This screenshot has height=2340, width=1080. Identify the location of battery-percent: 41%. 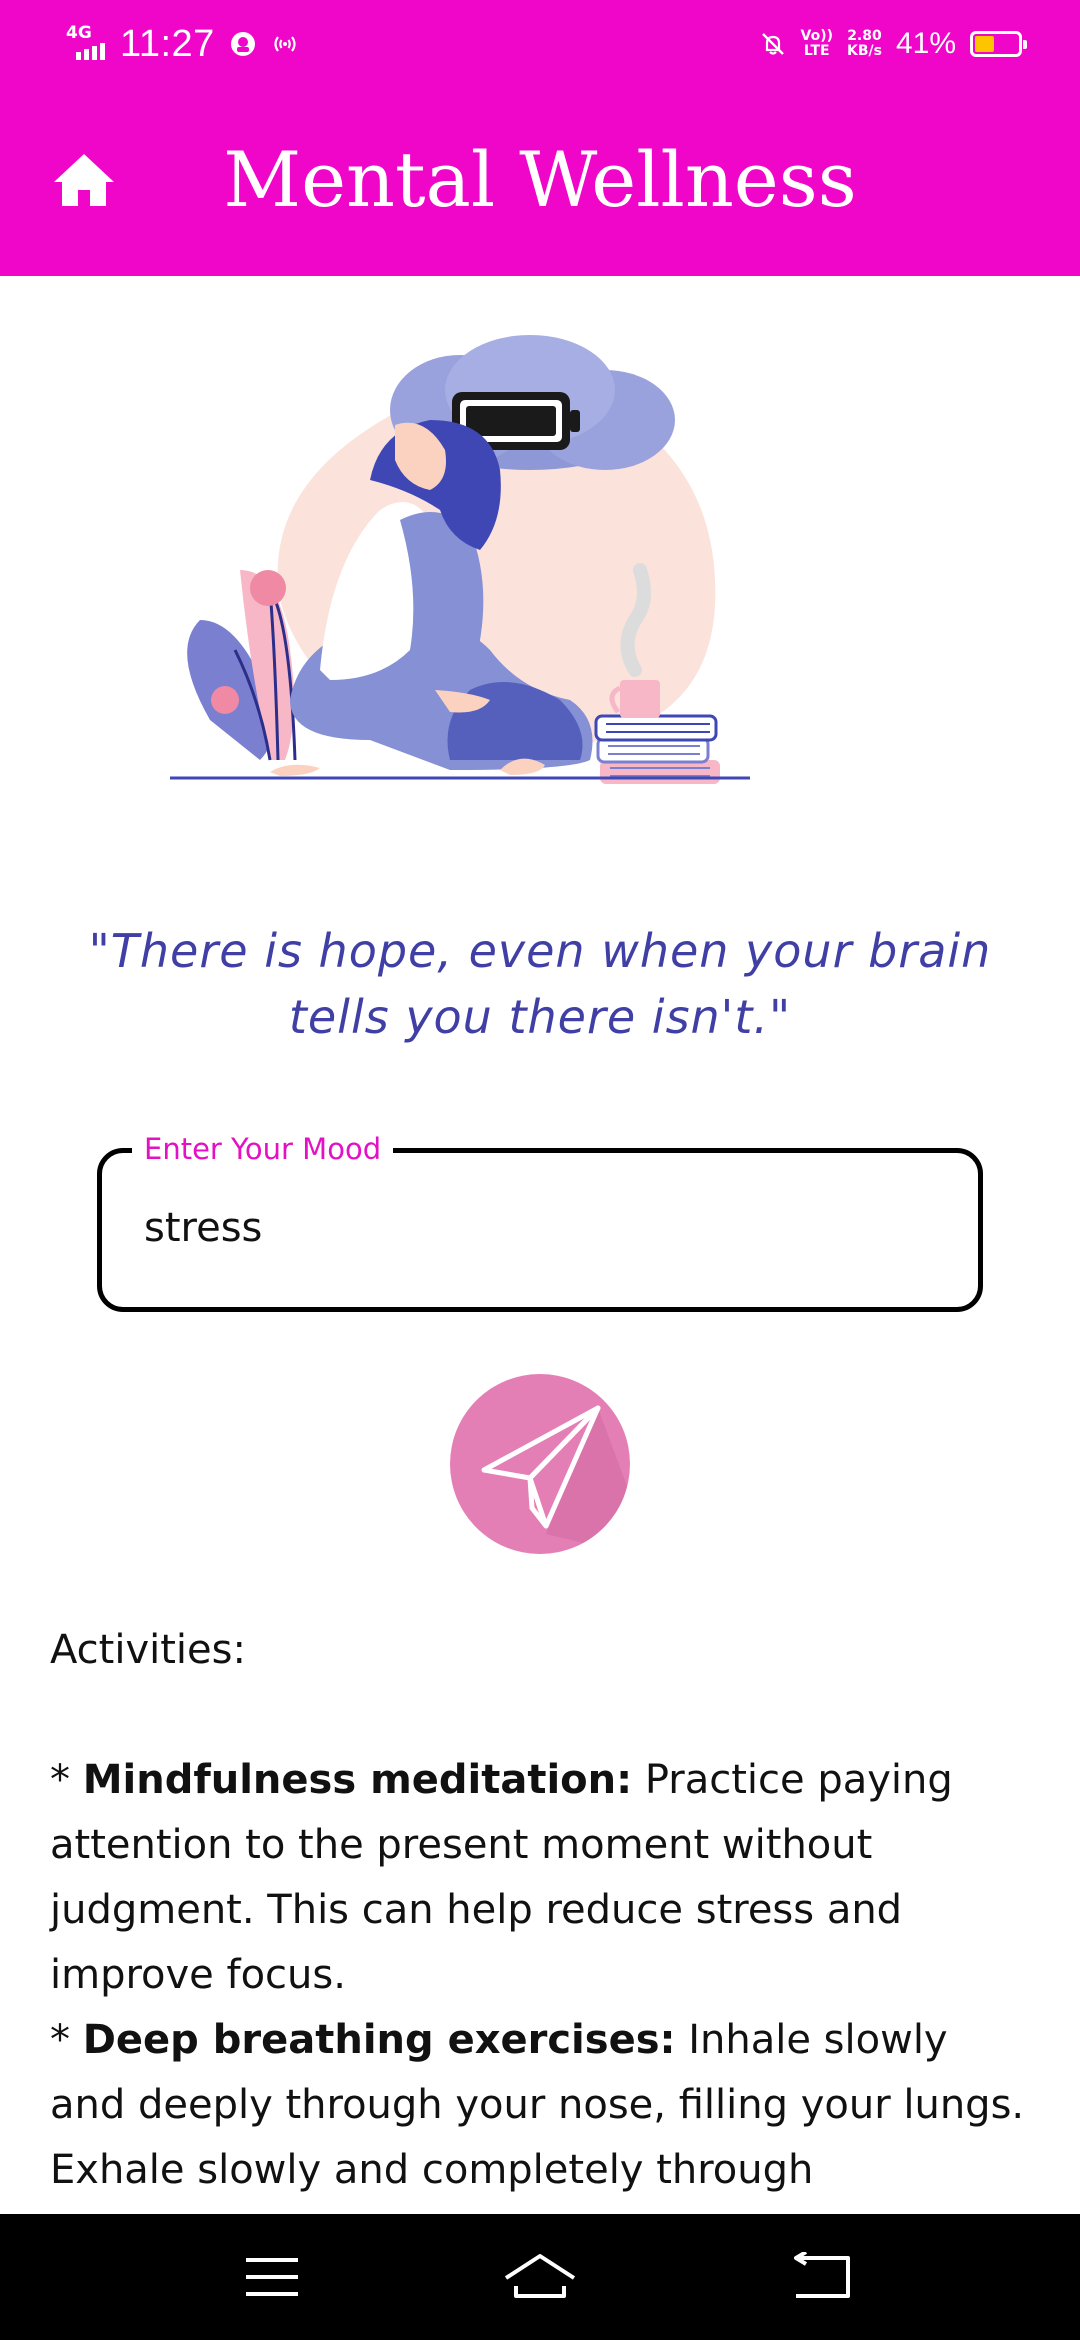
(925, 43).